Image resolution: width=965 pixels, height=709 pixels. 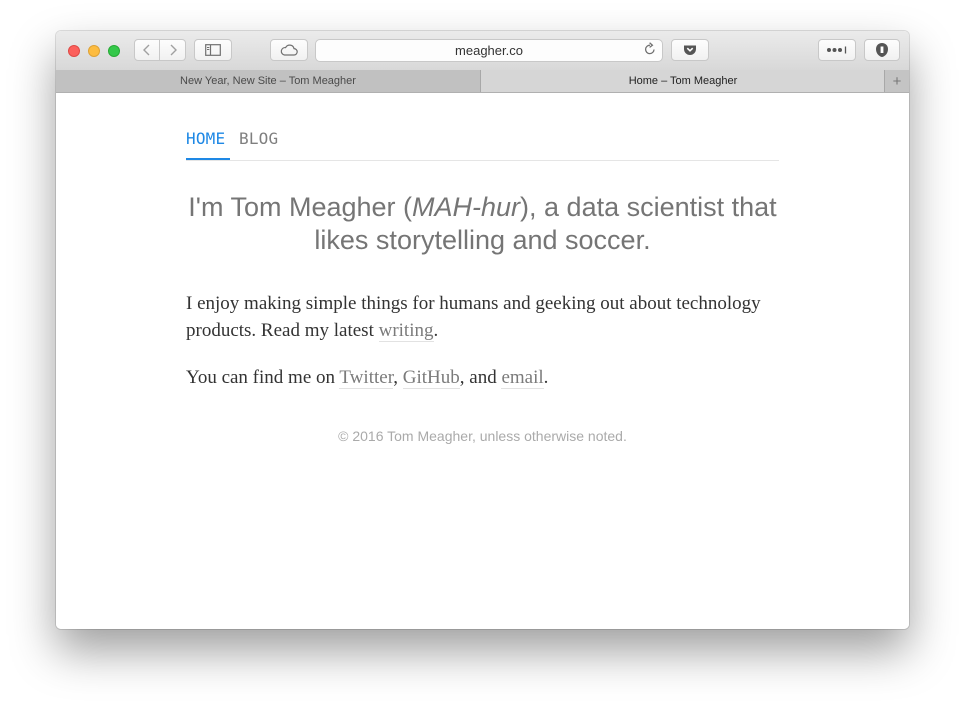 I want to click on extensions-menu-button, so click(x=837, y=50).